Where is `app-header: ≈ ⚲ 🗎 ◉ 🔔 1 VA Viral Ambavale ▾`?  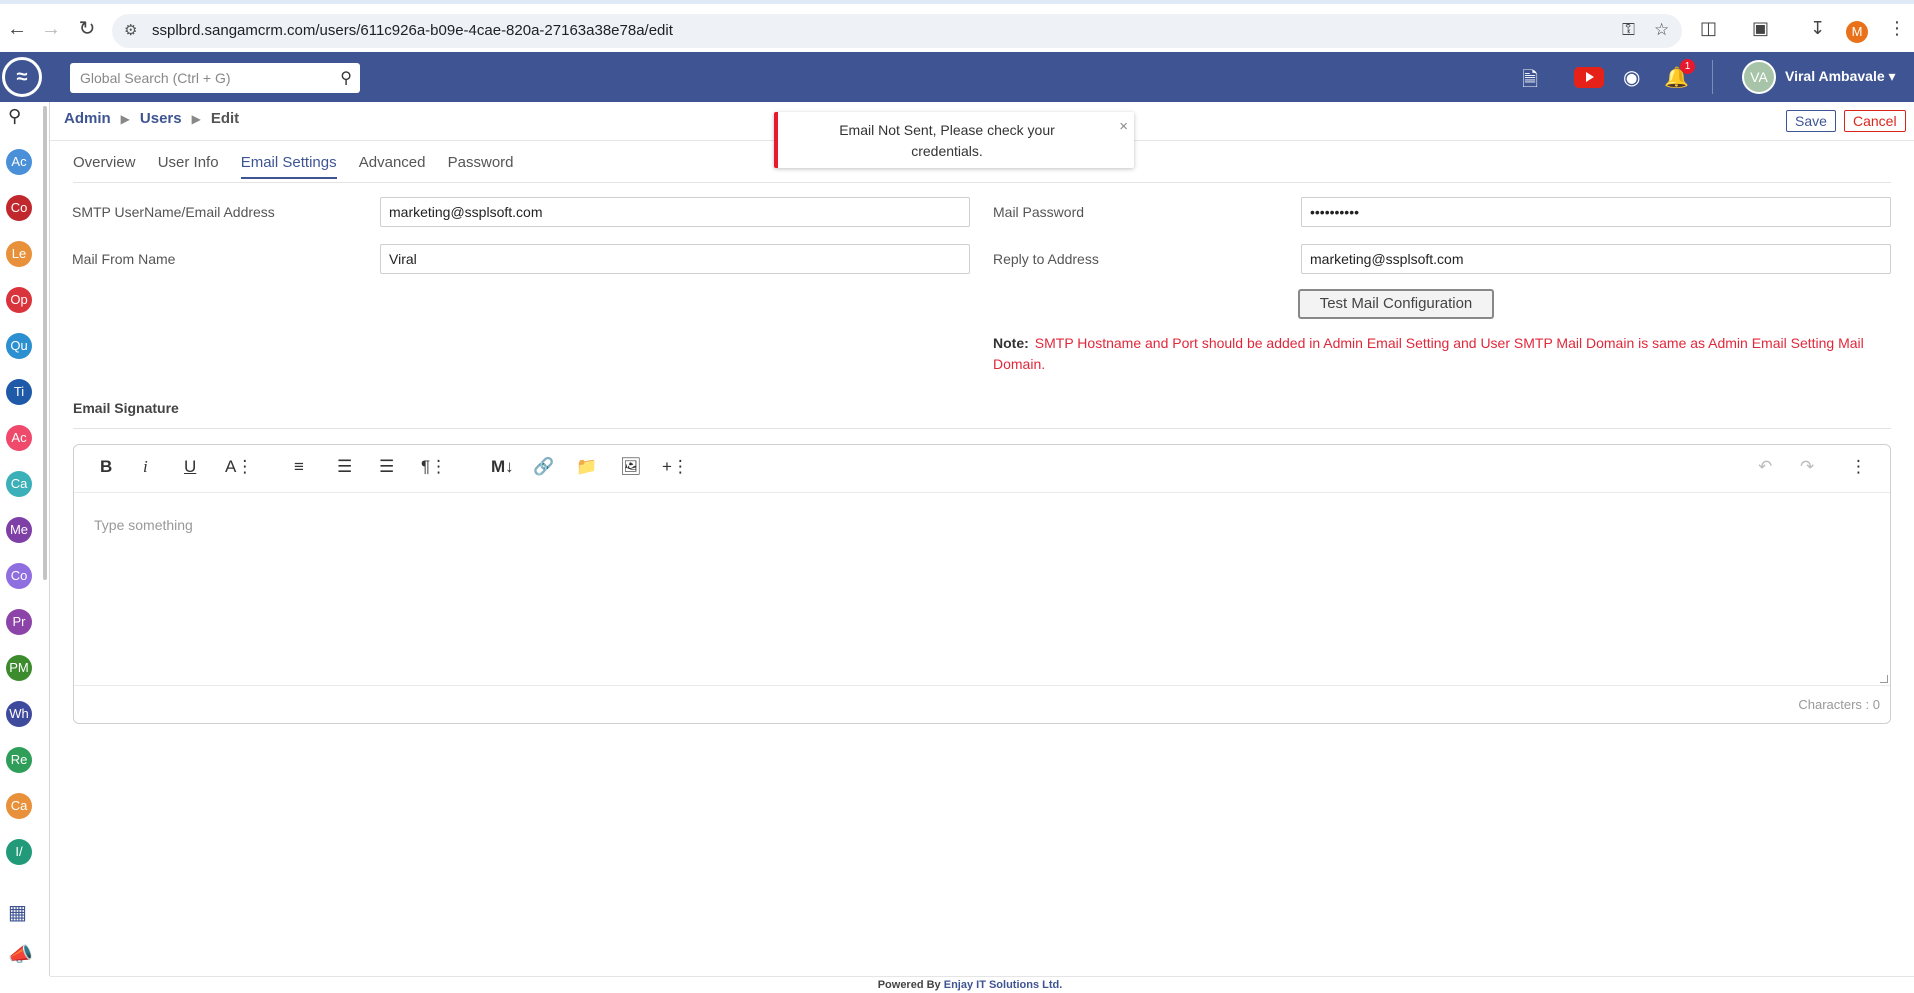
app-header: ≈ ⚲ 🗎 ◉ 🔔 1 VA Viral Ambavale ▾ is located at coordinates (957, 77).